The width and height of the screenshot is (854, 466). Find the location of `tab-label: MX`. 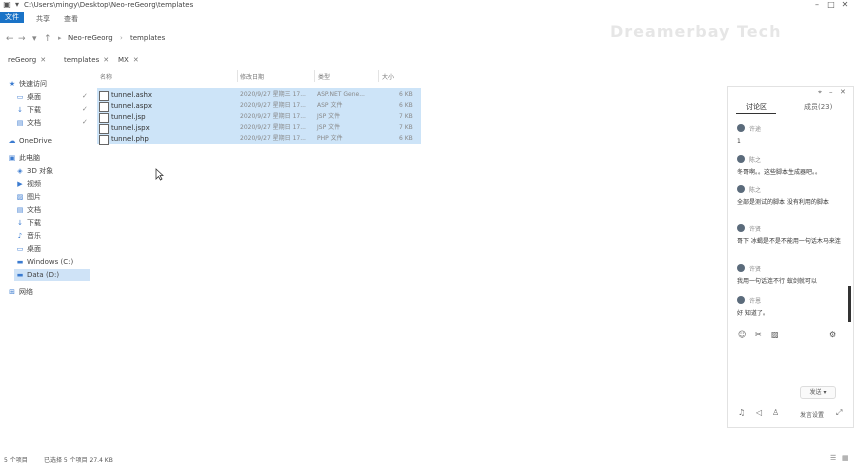

tab-label: MX is located at coordinates (123, 60).